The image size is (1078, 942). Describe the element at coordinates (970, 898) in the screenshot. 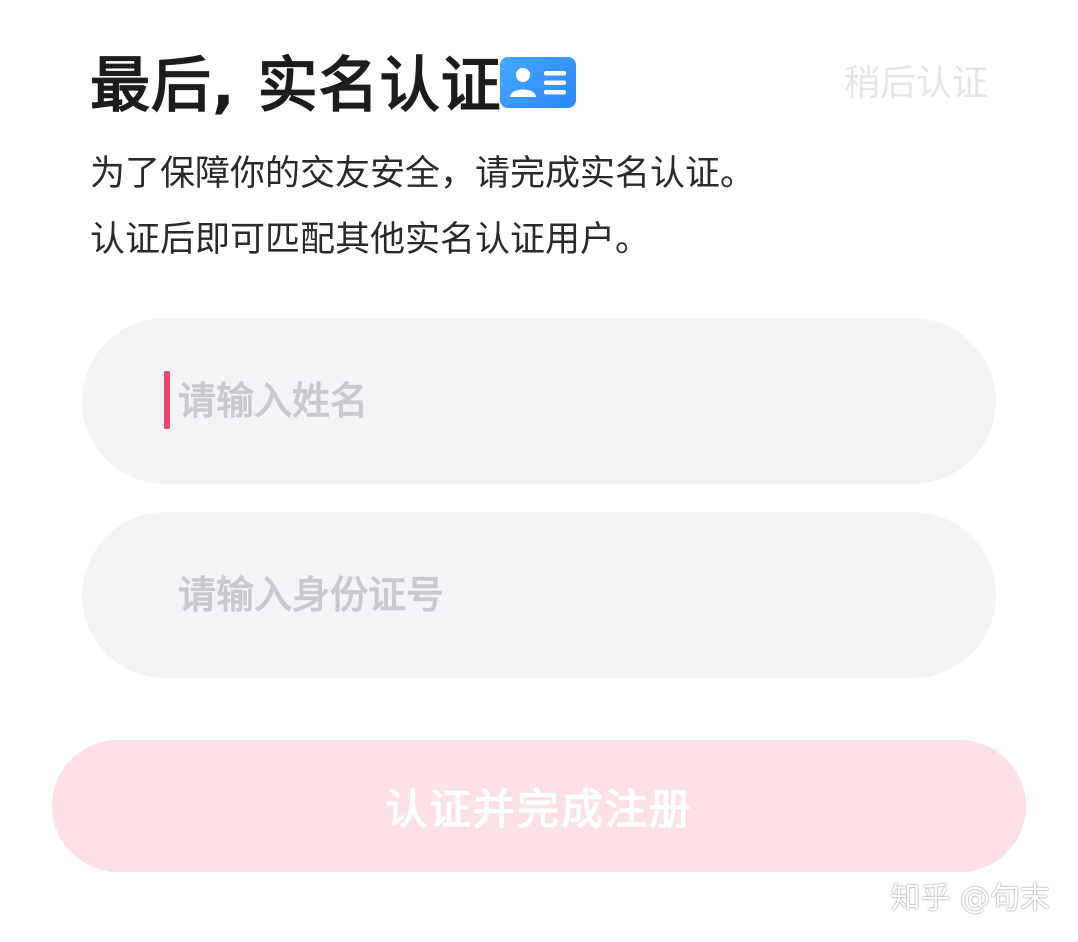

I see `watermark: 知乎 @句末` at that location.